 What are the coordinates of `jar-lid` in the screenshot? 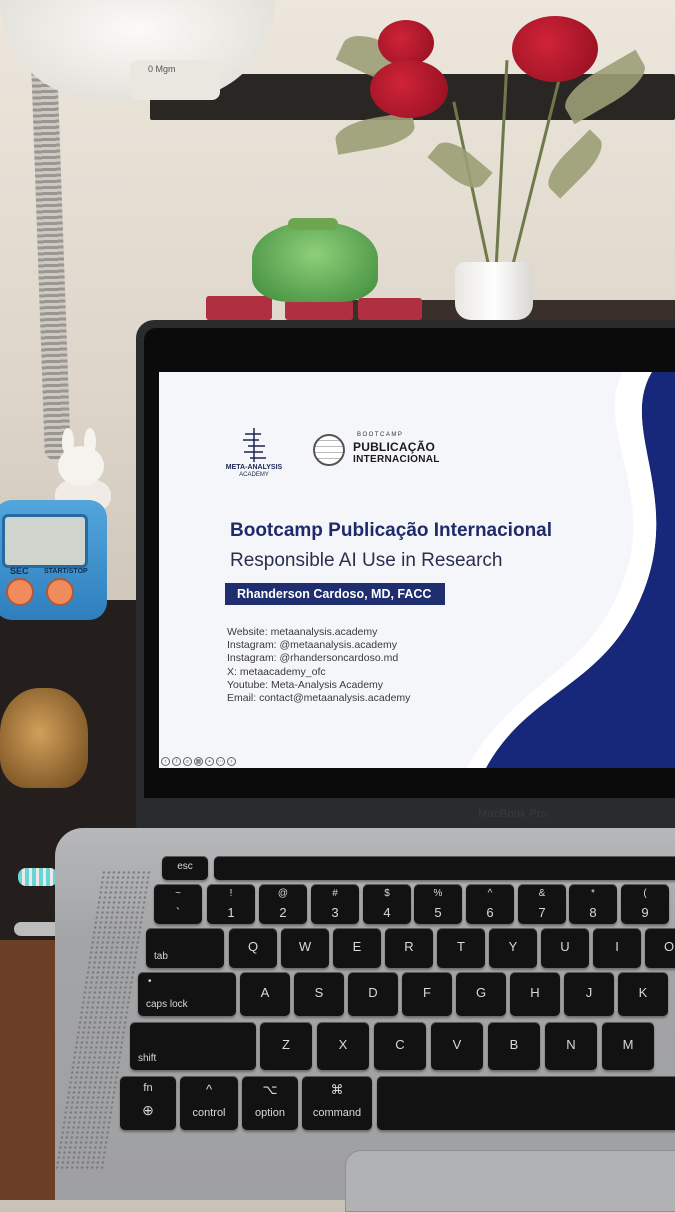 It's located at (313, 224).